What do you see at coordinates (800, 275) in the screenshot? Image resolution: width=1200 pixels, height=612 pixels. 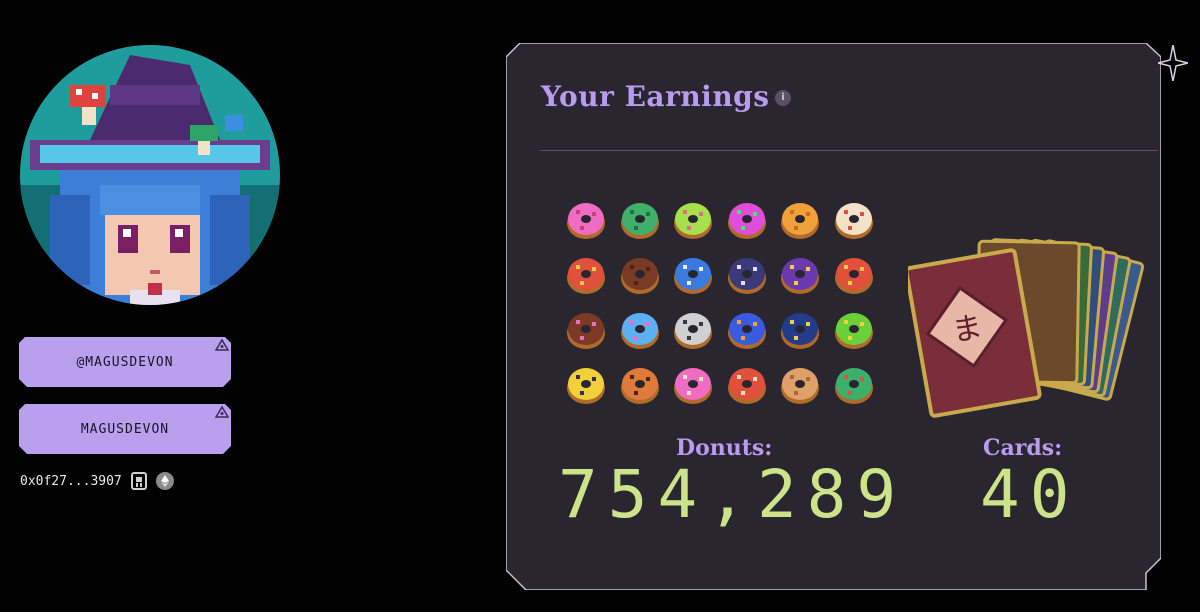 I see `star-donut-icon` at bounding box center [800, 275].